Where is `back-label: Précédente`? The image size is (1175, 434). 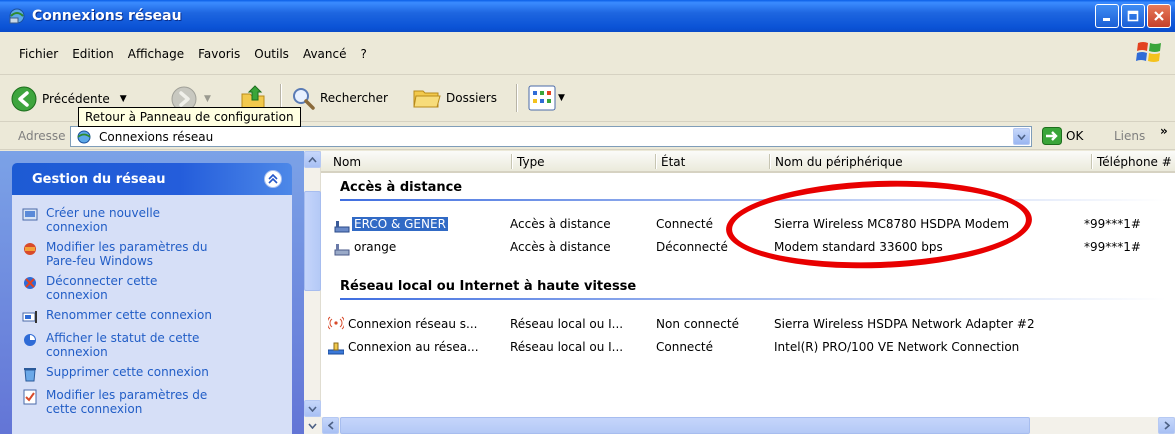
back-label: Précédente is located at coordinates (76, 99).